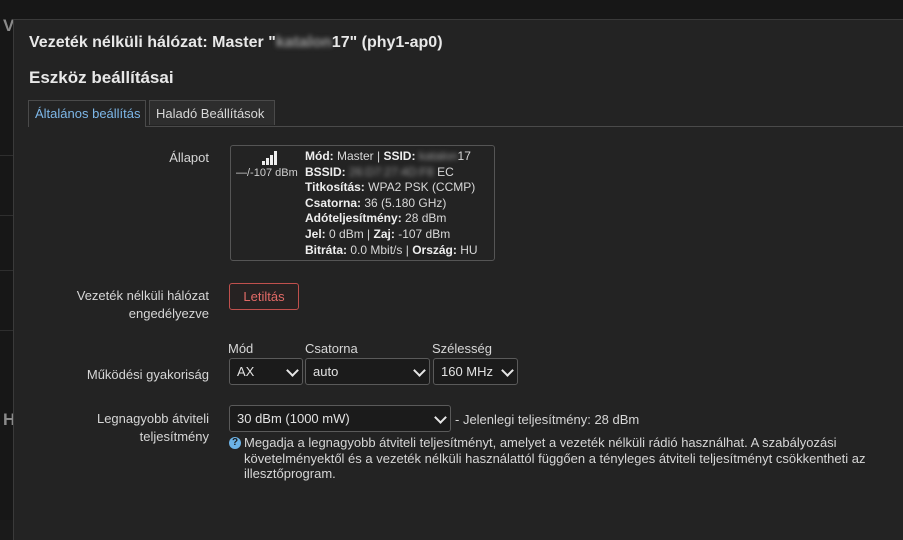  Describe the element at coordinates (168, 313) in the screenshot. I see `wireless-enabled-label-line2: engedélyezve` at that location.